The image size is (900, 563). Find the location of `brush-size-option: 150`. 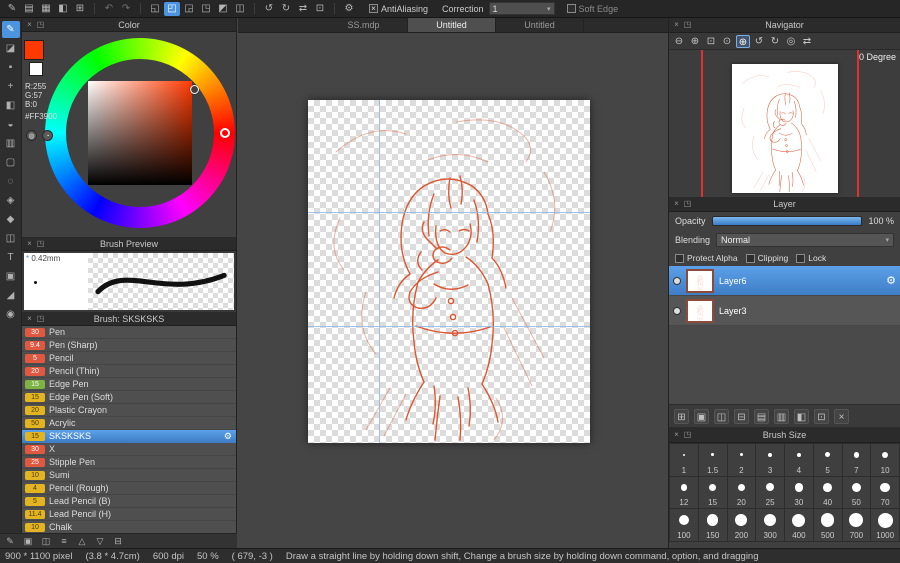

brush-size-option: 150 is located at coordinates (712, 525).